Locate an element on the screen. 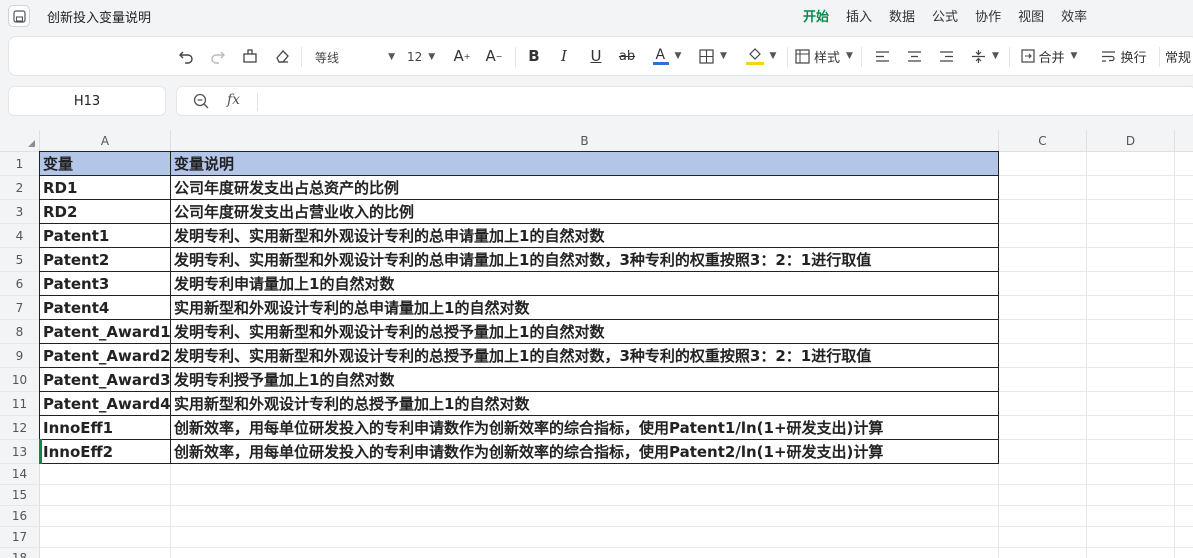  column-header-d: D is located at coordinates (1131, 141).